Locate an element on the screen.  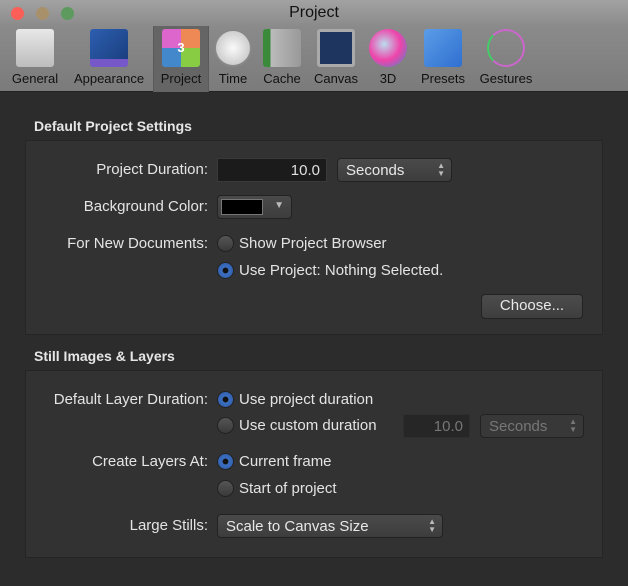
project-duration-label: Project Duration: is located at coordinates (152, 169).